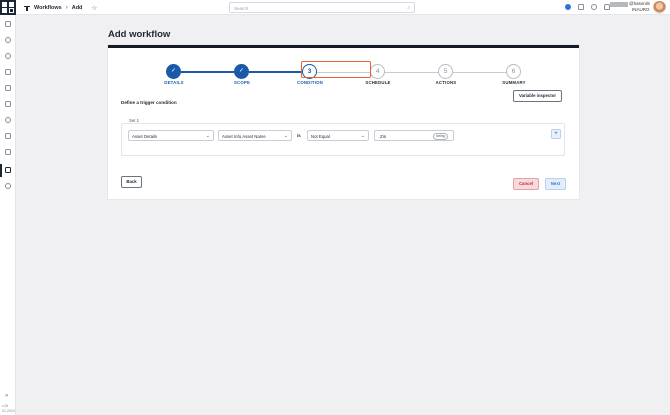 This screenshot has height=415, width=670. What do you see at coordinates (631, 7) in the screenshot?
I see `user-menu: @hassnils INAURO` at bounding box center [631, 7].